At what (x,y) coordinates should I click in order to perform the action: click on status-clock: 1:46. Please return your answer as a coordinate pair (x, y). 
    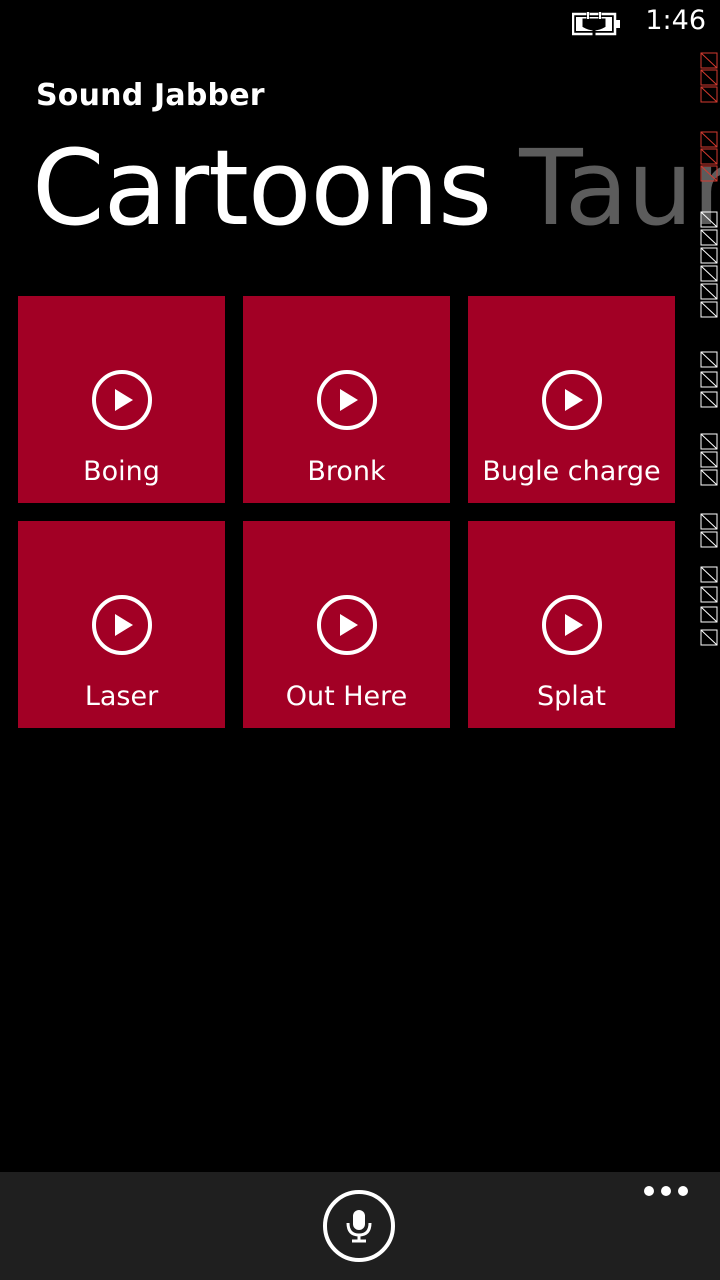
    Looking at the image, I should click on (675, 20).